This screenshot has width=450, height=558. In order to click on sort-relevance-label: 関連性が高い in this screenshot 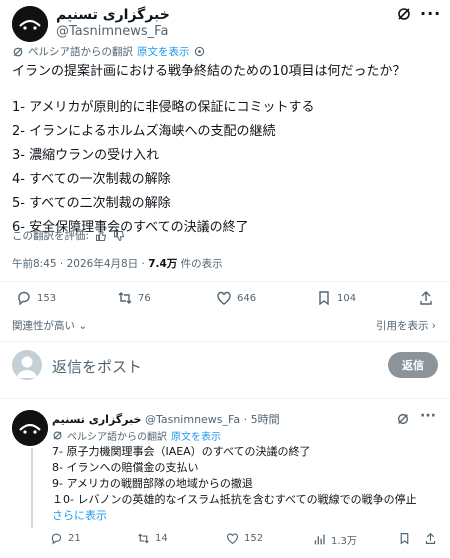, I will do `click(43, 326)`.